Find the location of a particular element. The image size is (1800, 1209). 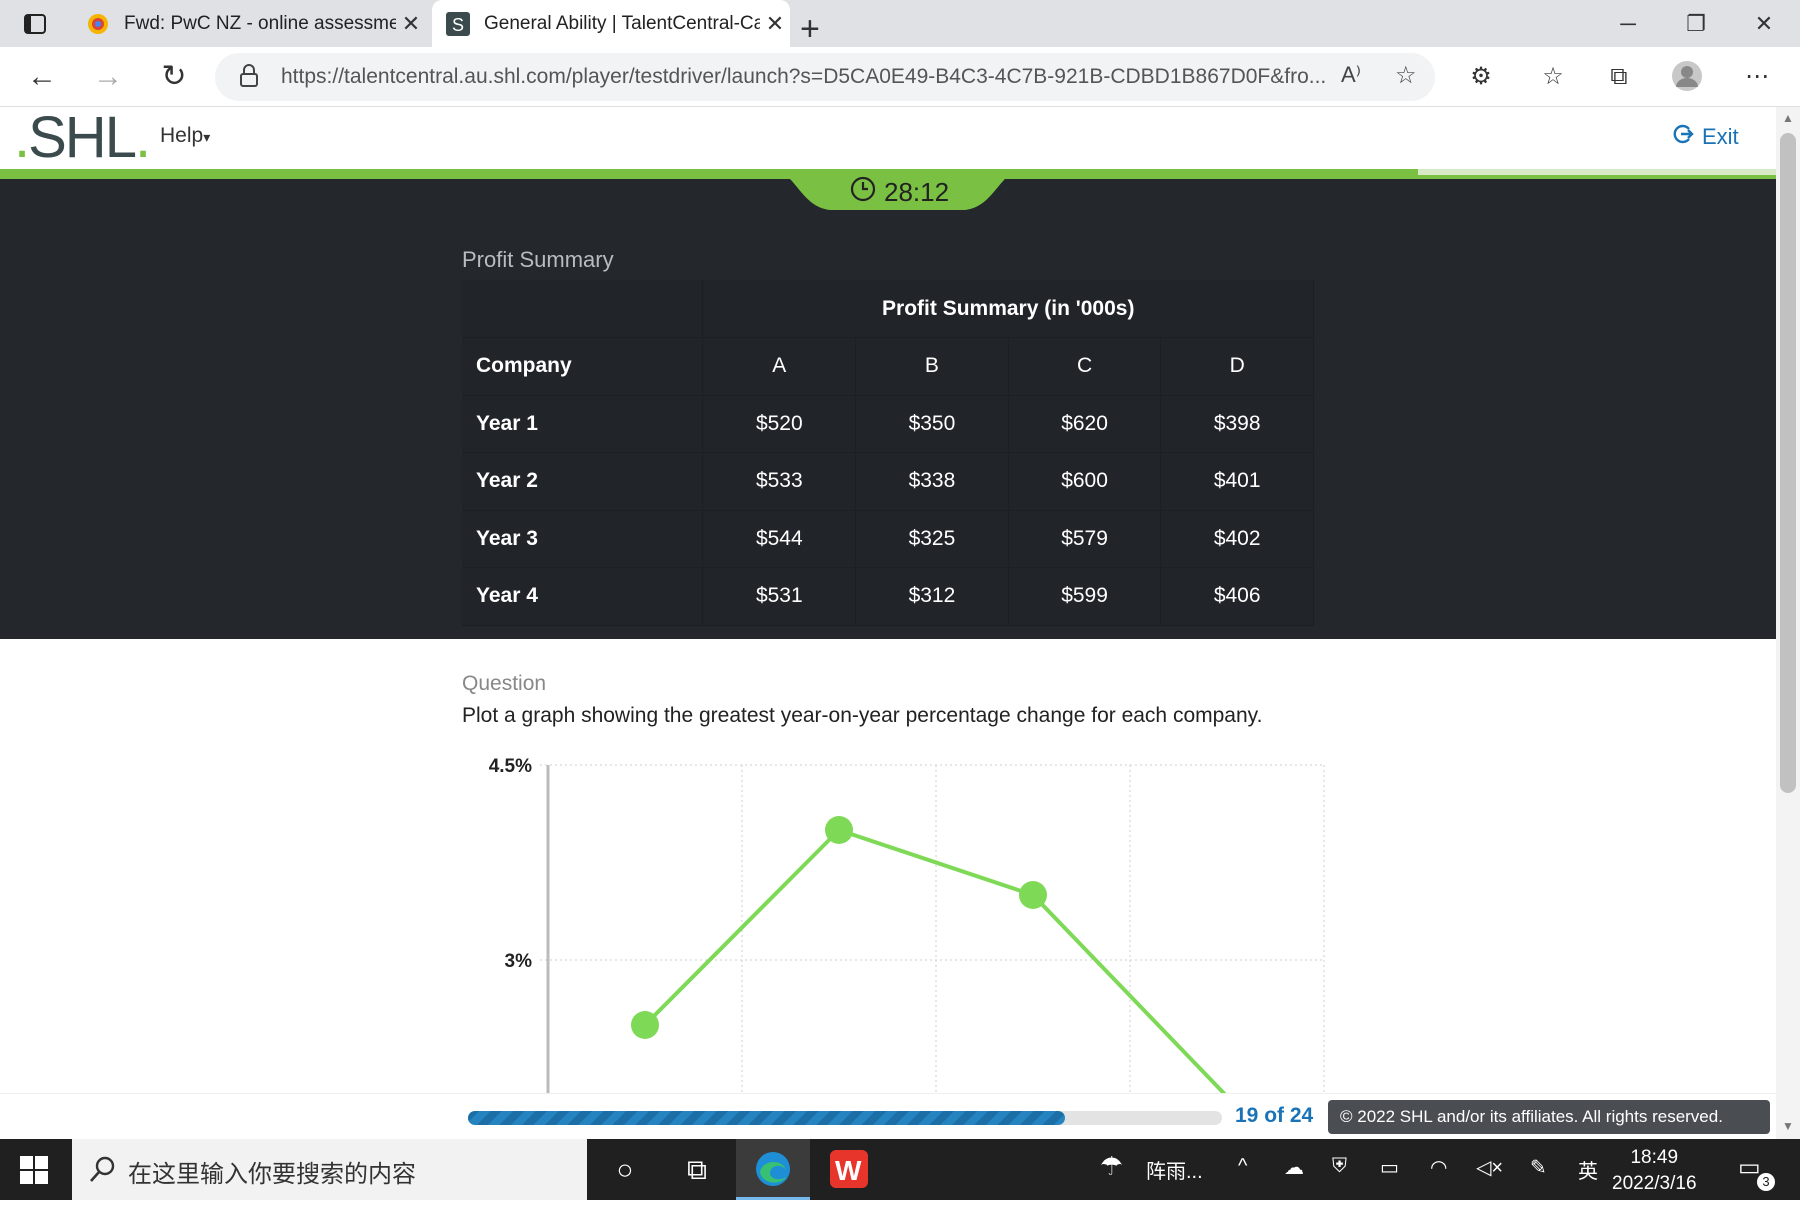

restore-icon: ❐ is located at coordinates (1696, 24).